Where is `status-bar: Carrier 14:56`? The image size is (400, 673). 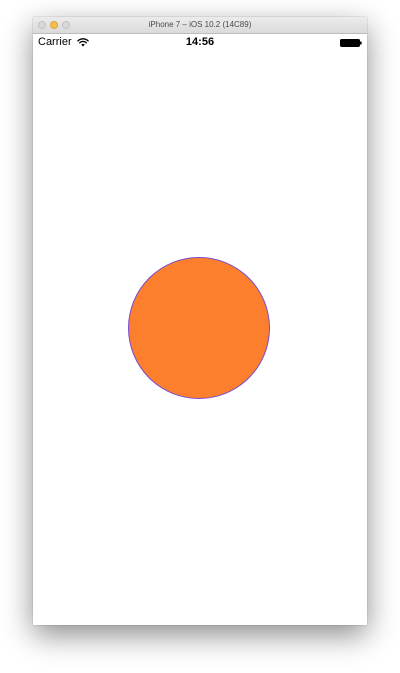 status-bar: Carrier 14:56 is located at coordinates (200, 42).